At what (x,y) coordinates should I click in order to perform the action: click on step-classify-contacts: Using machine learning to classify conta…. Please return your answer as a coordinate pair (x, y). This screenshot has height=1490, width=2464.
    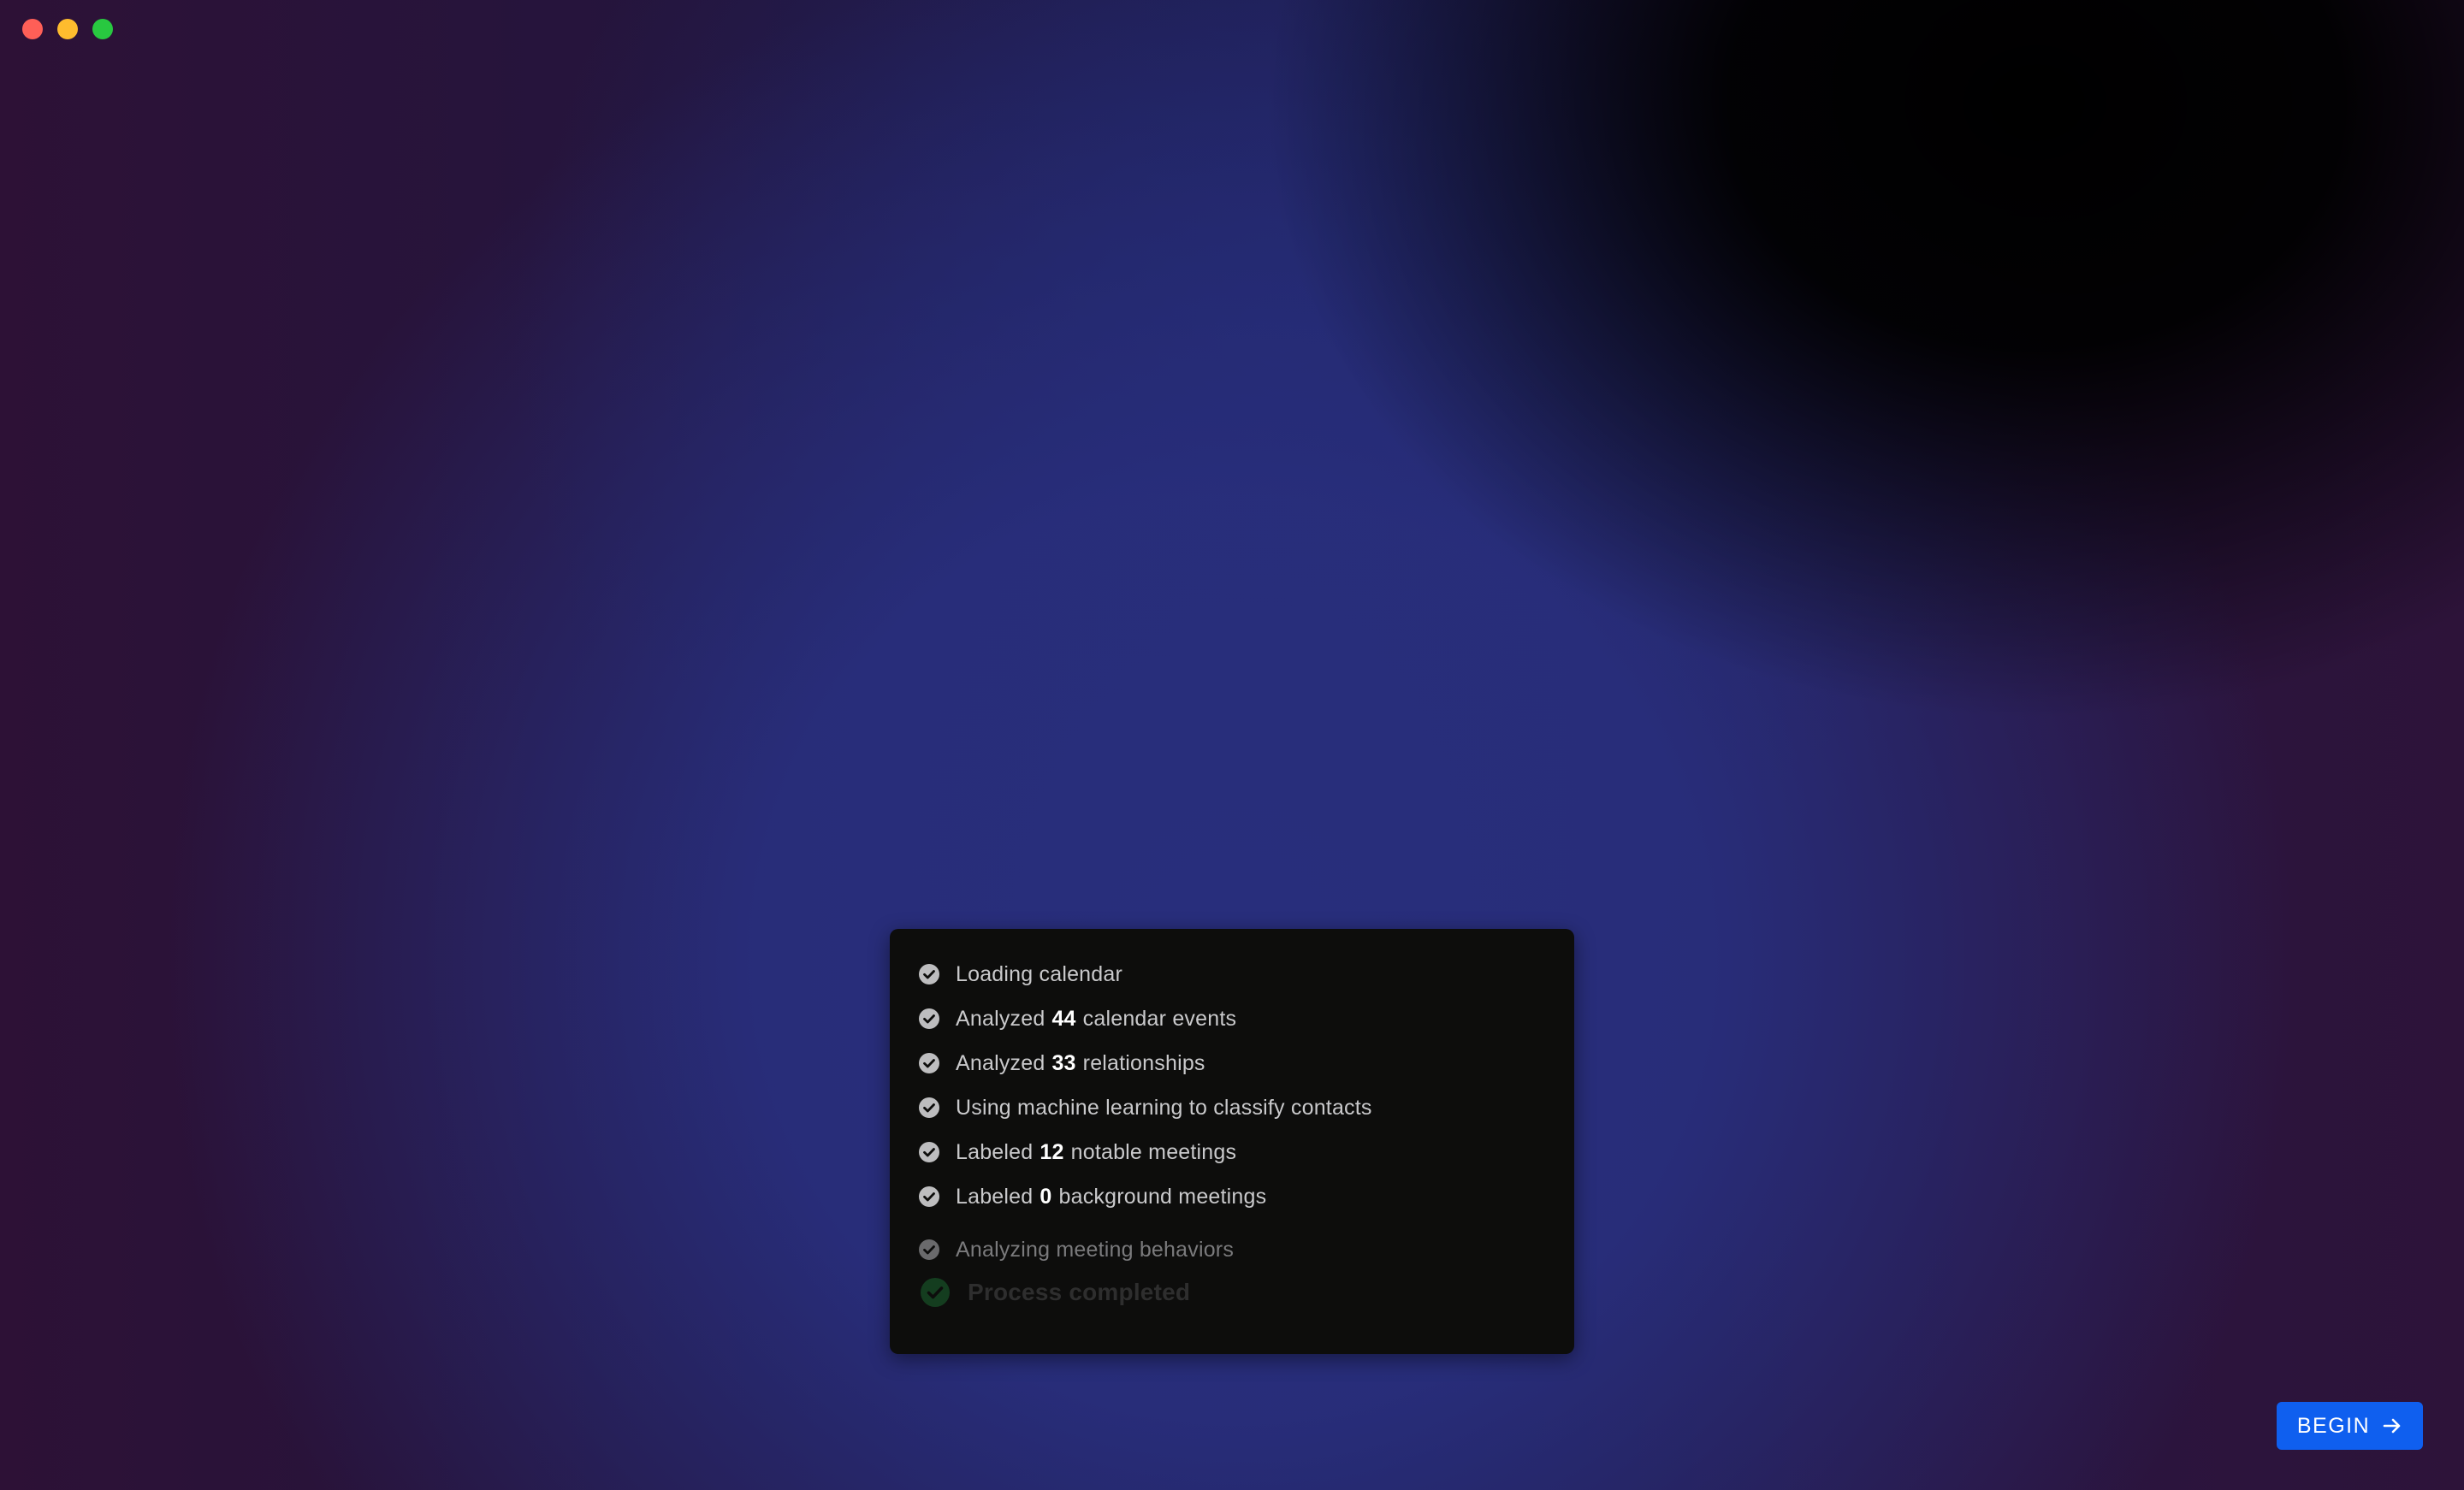
    Looking at the image, I should click on (1145, 1108).